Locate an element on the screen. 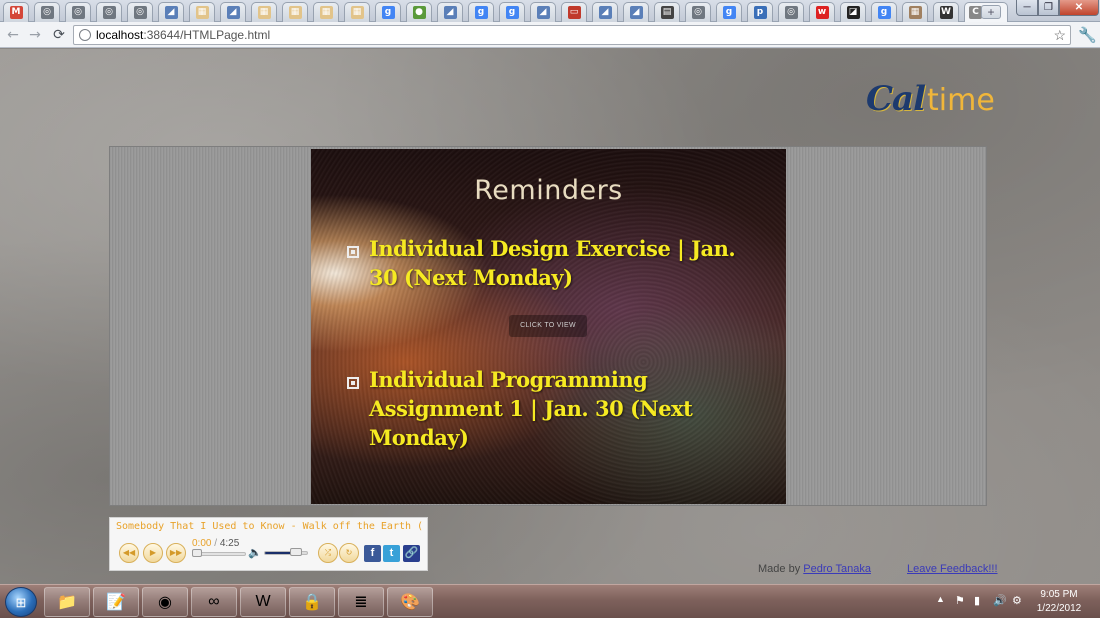 The height and width of the screenshot is (618, 1100). repeat-button: ↻ is located at coordinates (349, 553).